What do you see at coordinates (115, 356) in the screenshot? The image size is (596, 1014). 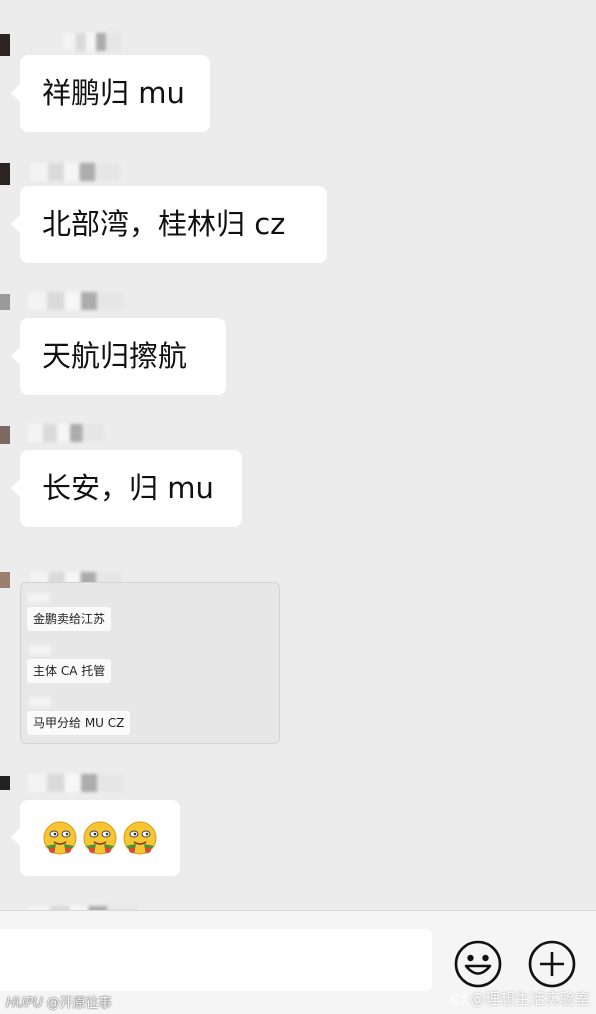 I see `message-text: 天航归擦航` at bounding box center [115, 356].